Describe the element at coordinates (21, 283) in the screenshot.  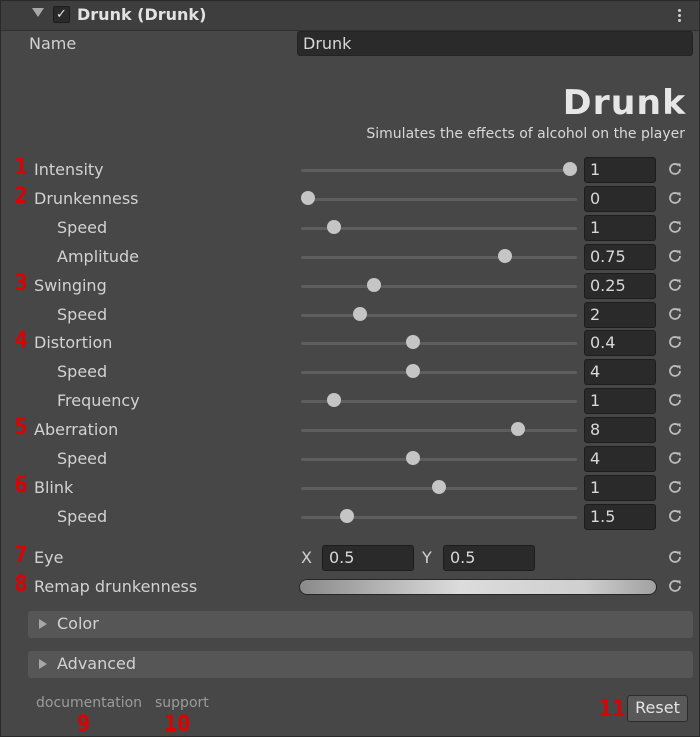
I see `annotation-number: 3` at that location.